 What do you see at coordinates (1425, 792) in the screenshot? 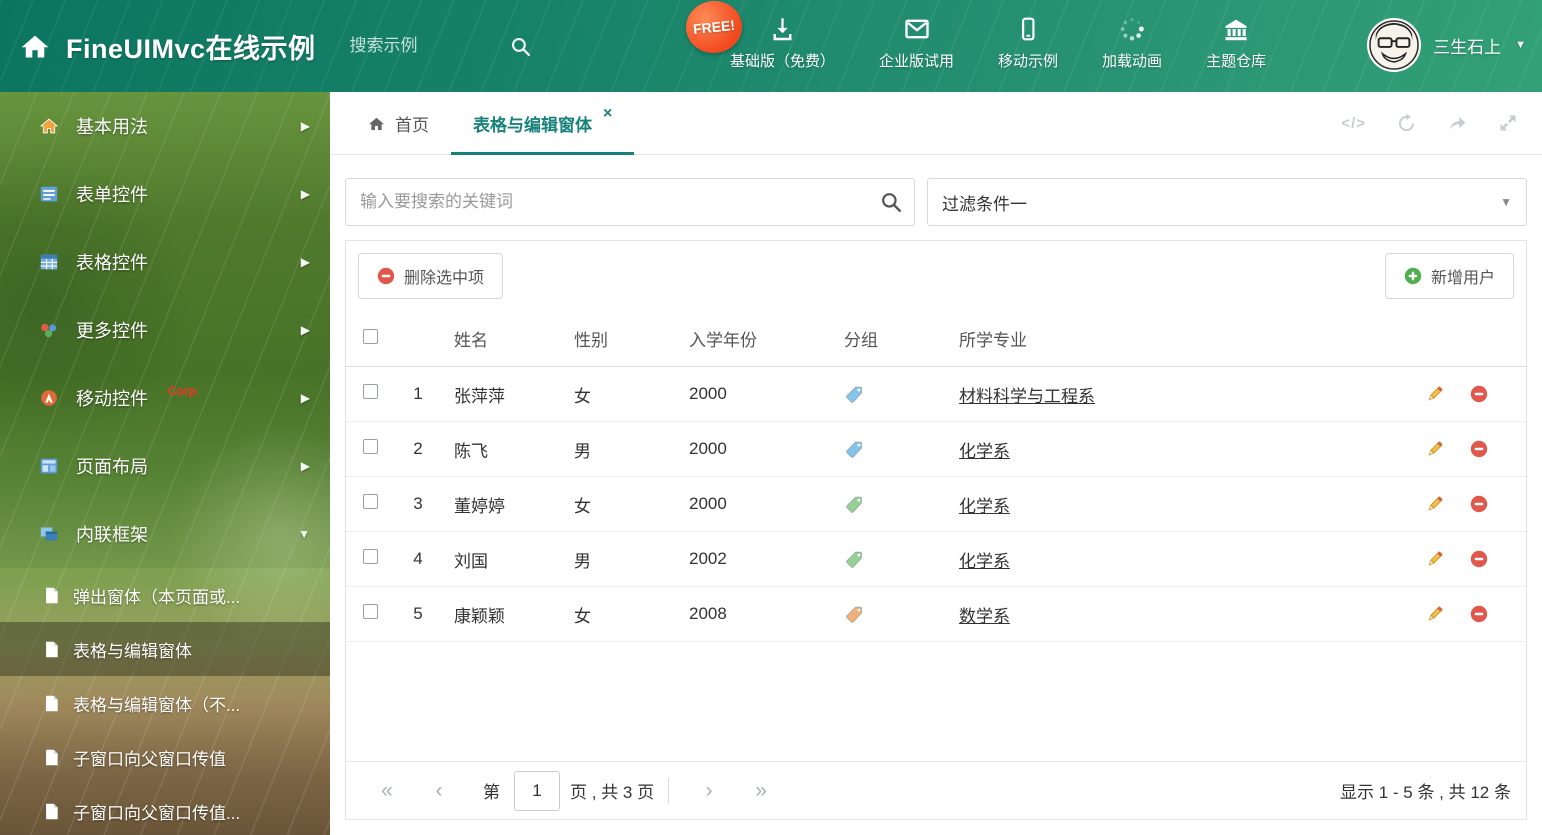
I see `record-summary: 显示 1 - 5 条 , 共 12 条` at bounding box center [1425, 792].